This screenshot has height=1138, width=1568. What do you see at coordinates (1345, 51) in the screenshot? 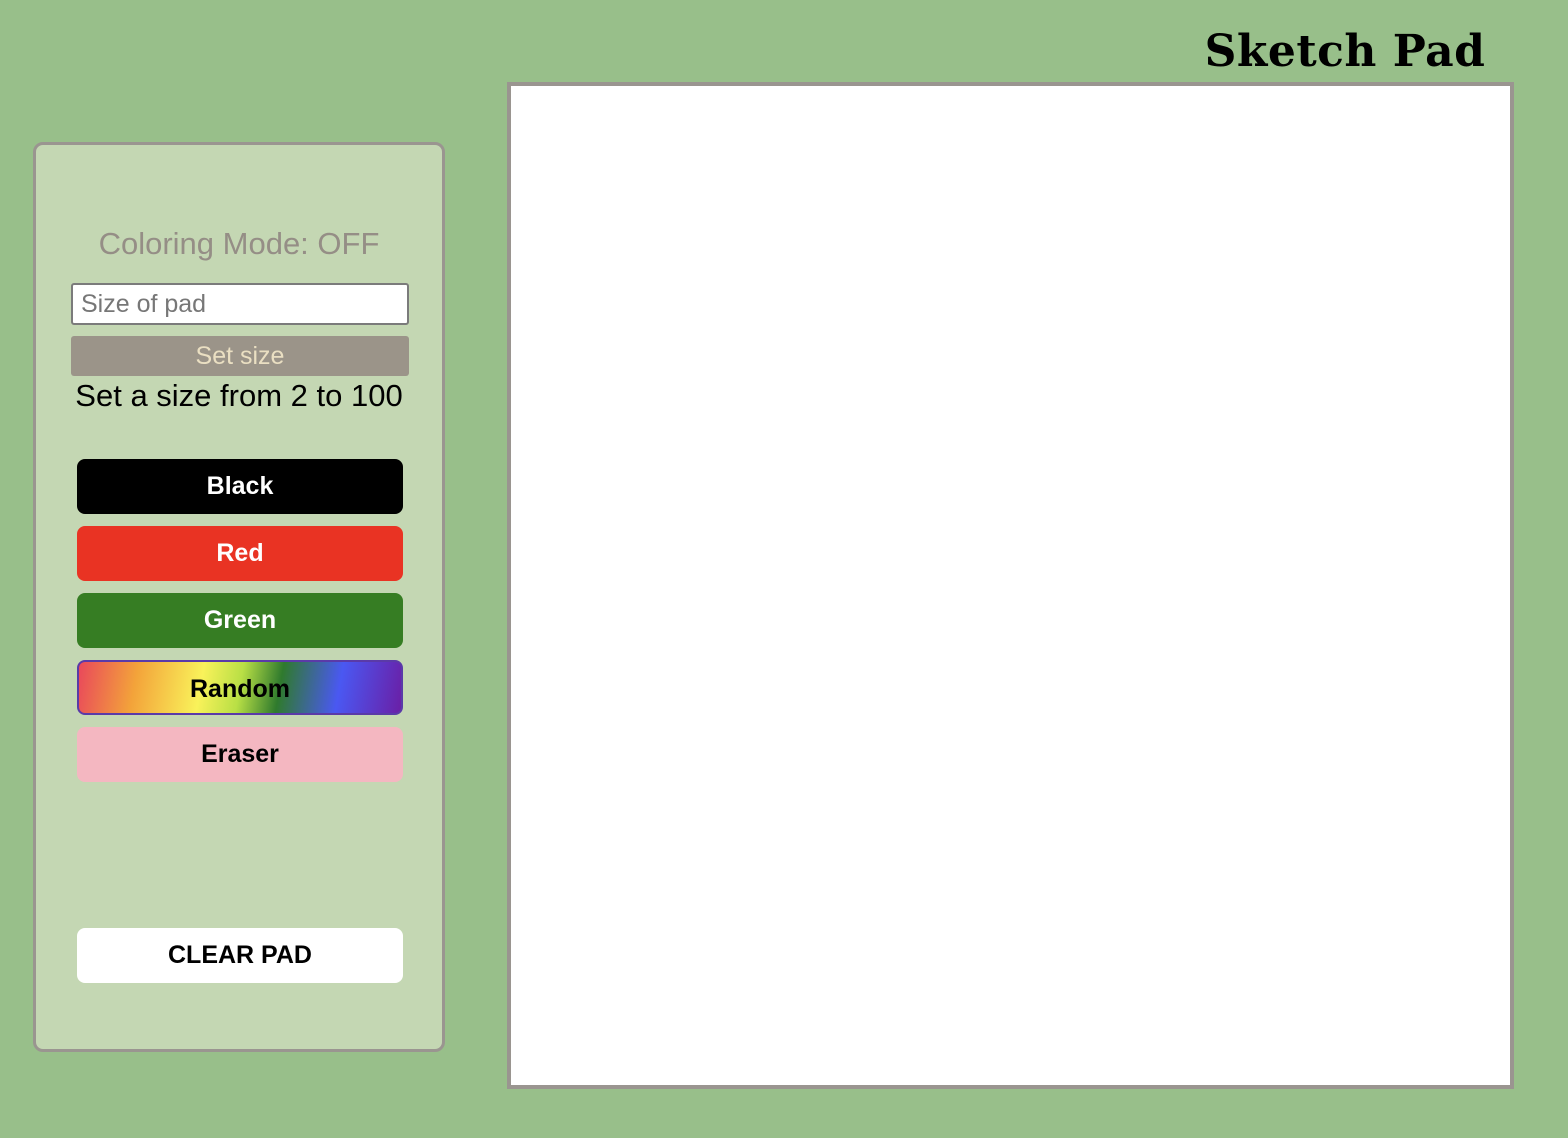
I see `page-title: Sketch Pad` at bounding box center [1345, 51].